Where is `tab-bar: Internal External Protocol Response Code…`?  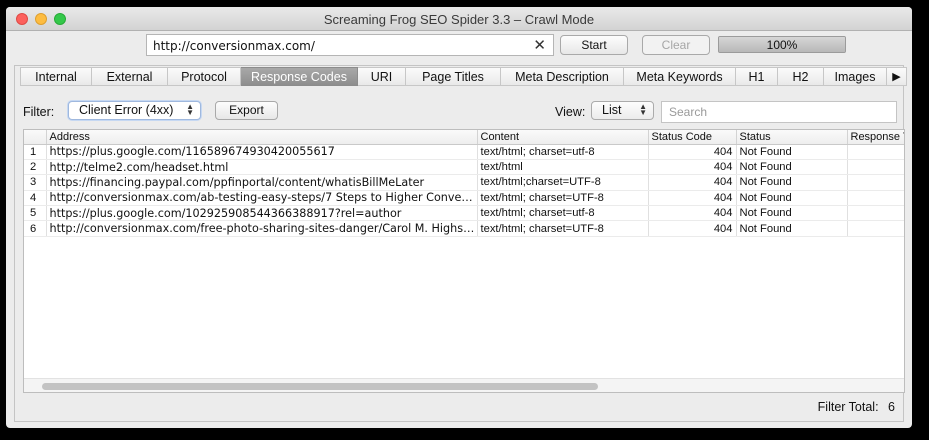
tab-bar: Internal External Protocol Response Code… is located at coordinates (463, 76).